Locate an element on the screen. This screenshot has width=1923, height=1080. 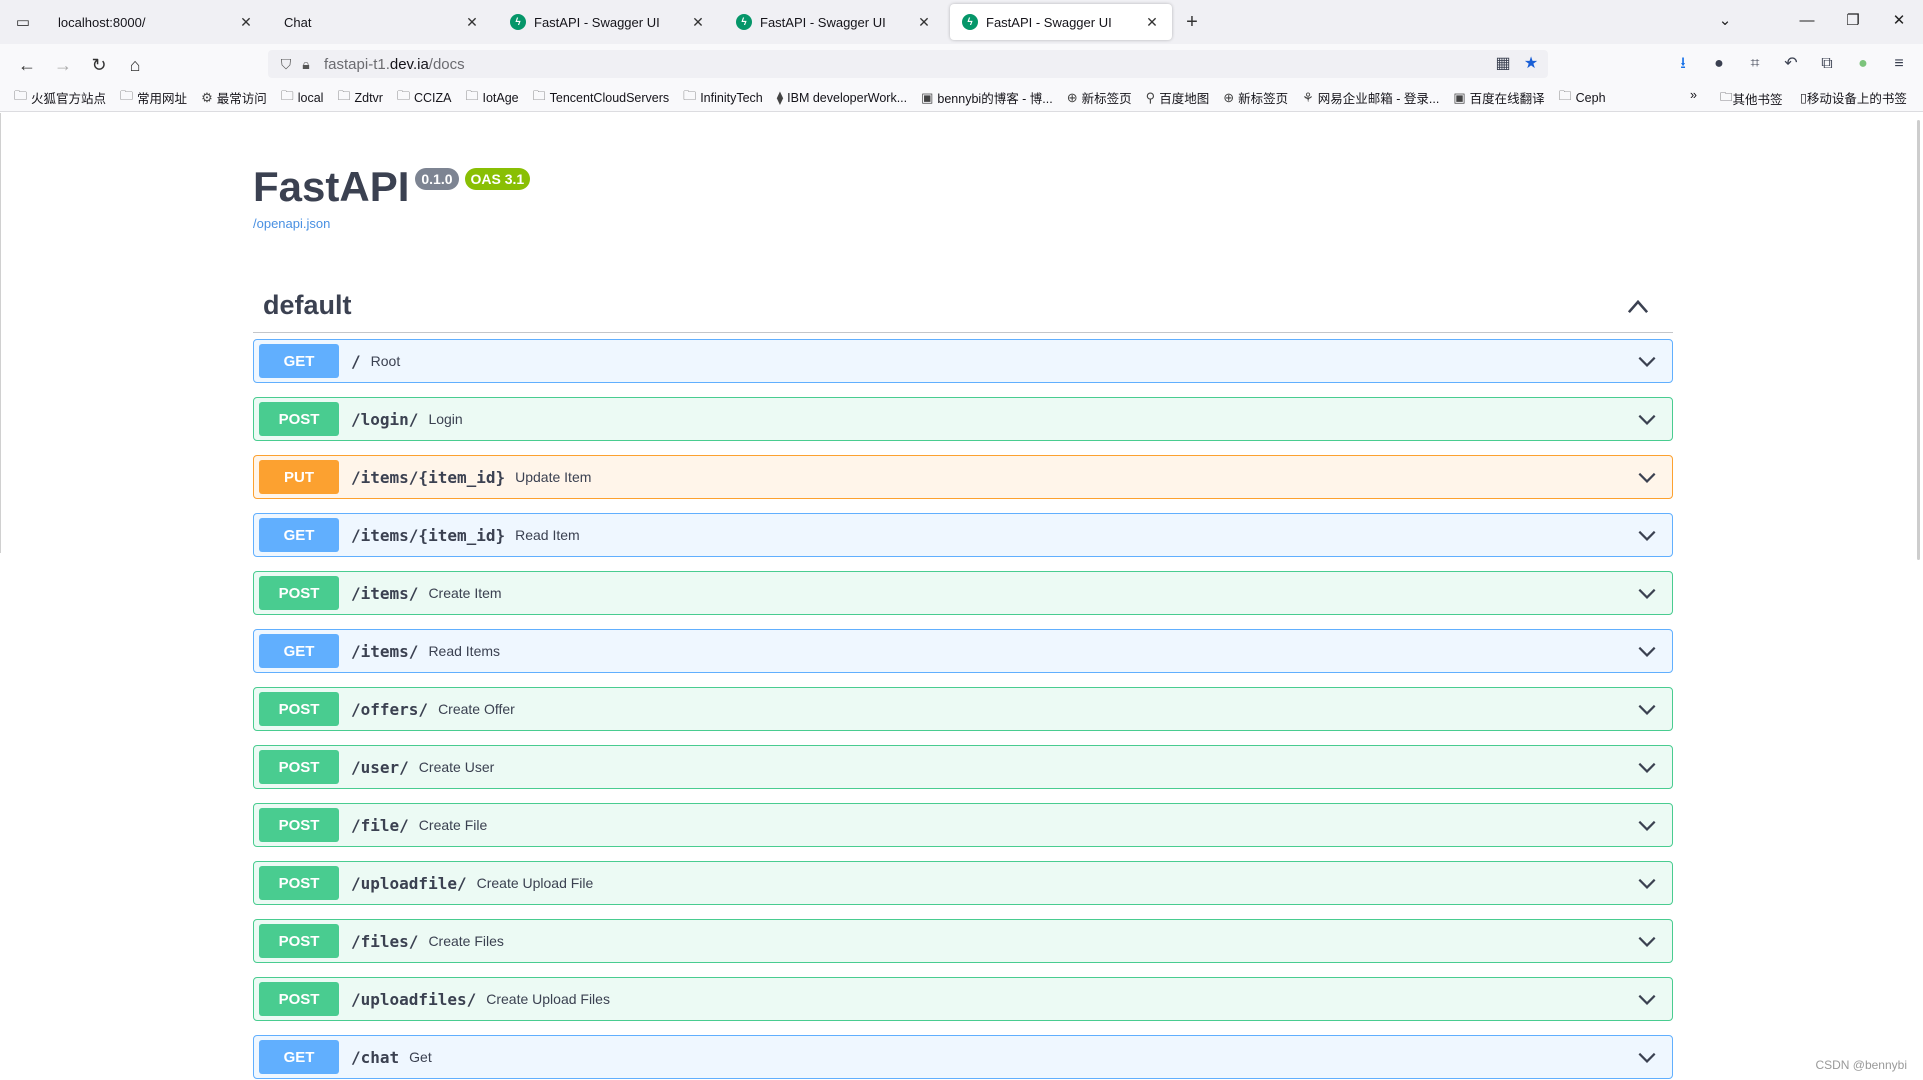
bookmark-item: 🗀︎ Ceph is located at coordinates (1582, 98).